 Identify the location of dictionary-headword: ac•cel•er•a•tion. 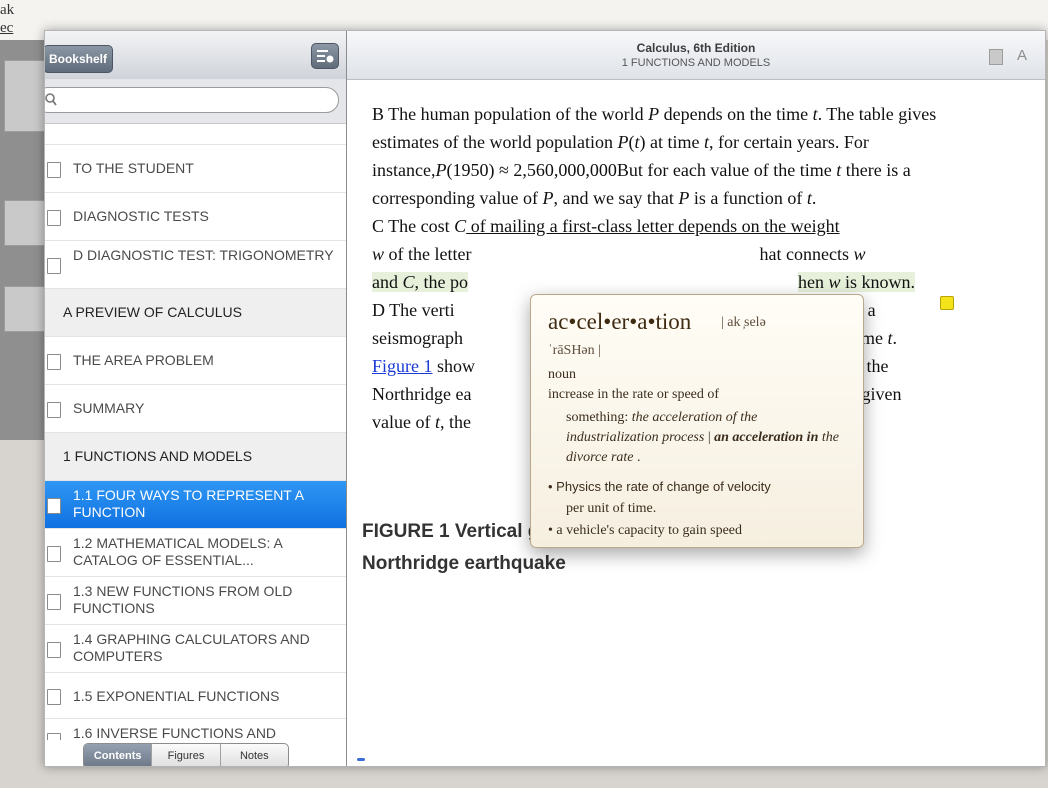
(620, 321).